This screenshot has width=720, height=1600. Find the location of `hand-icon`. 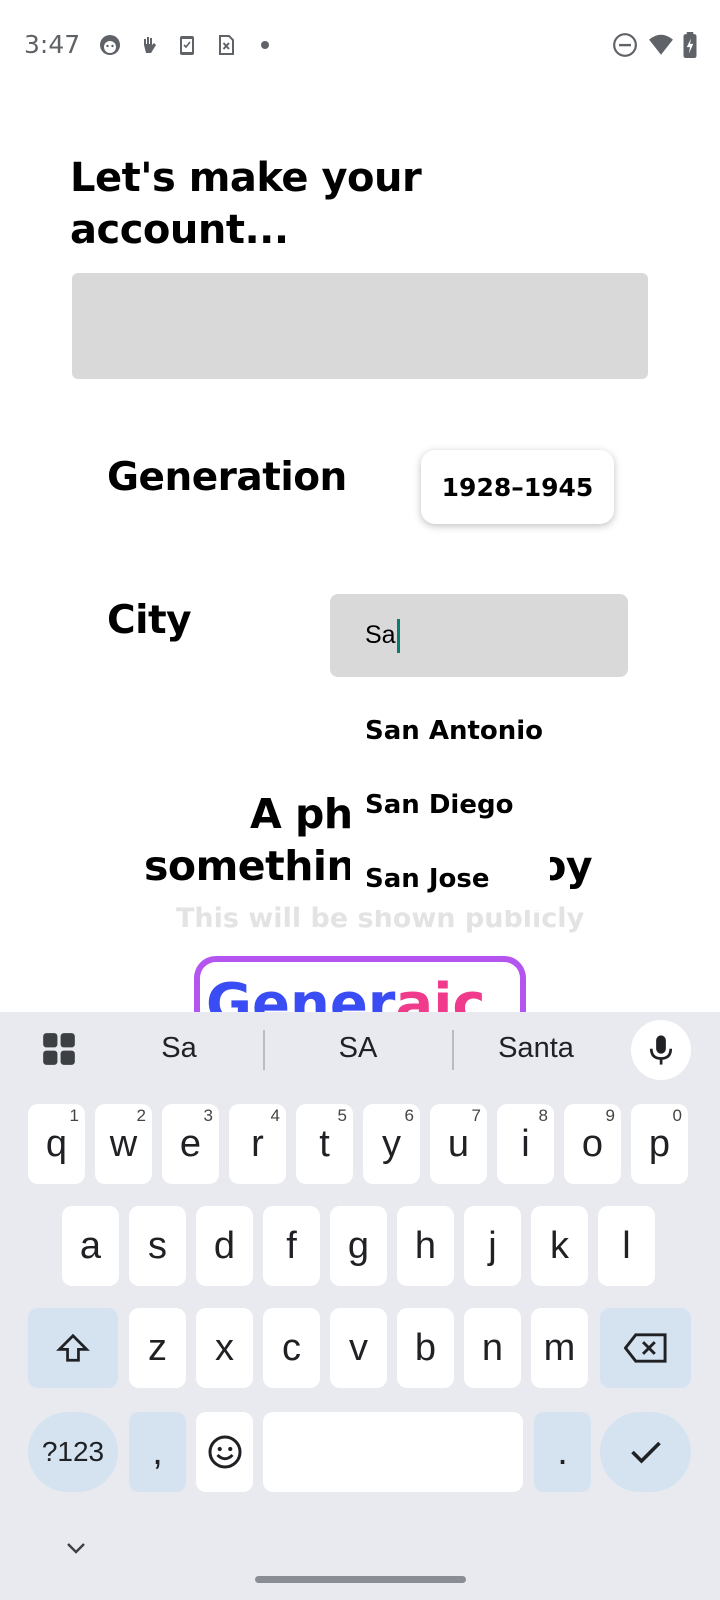

hand-icon is located at coordinates (150, 45).